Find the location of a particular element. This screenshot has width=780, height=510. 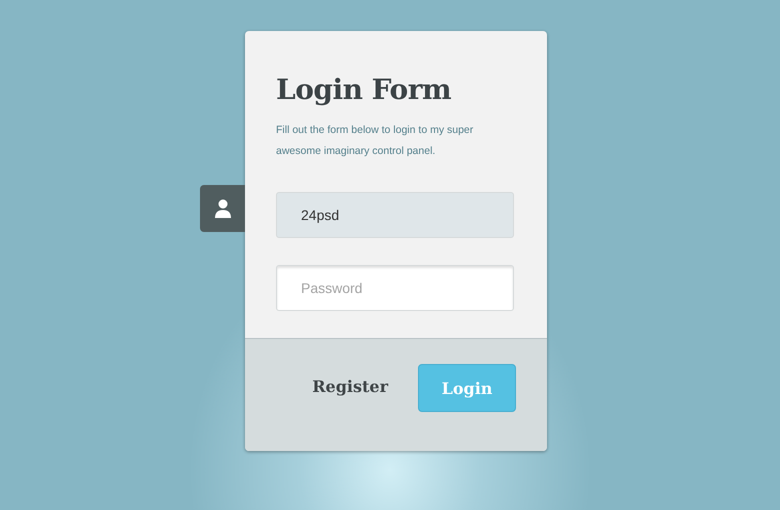

form-description: Fill out the form below to login to my super awesome imaginary control panel. is located at coordinates (375, 141).